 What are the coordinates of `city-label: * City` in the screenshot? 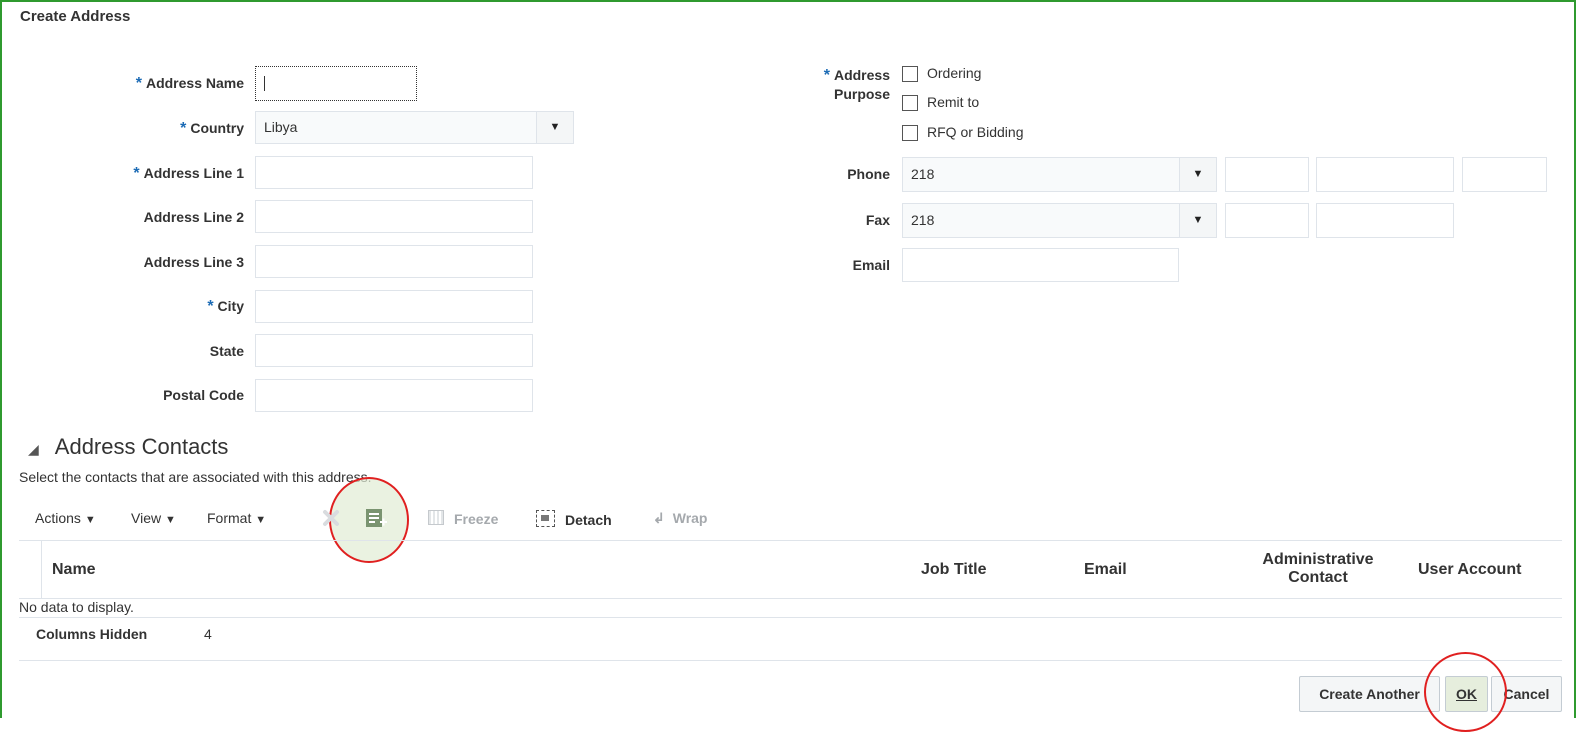 It's located at (225, 306).